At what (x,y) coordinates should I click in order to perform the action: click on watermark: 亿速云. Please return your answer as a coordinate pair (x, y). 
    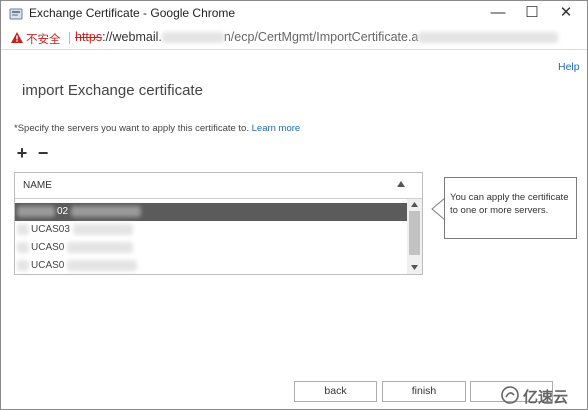
    Looking at the image, I should click on (543, 395).